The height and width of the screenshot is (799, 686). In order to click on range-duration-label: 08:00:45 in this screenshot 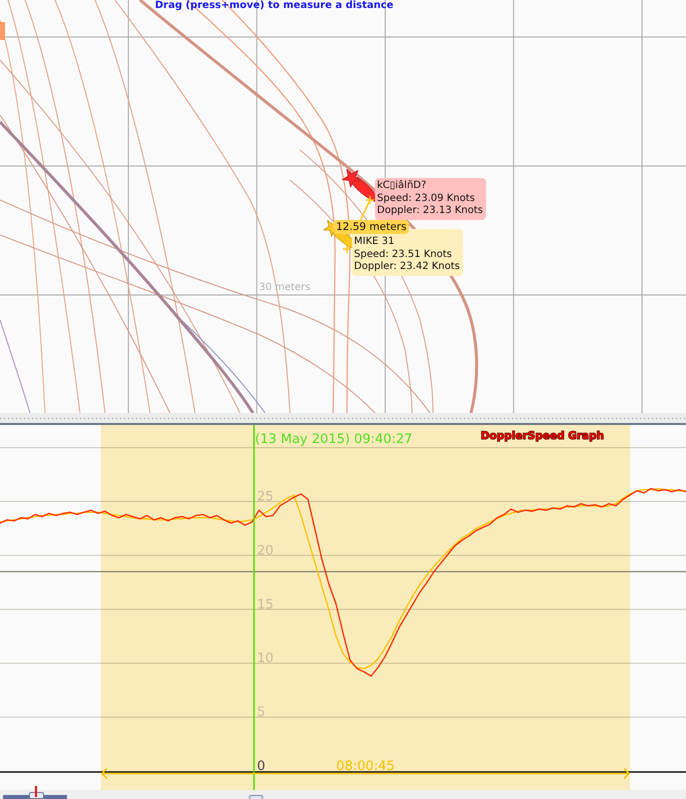, I will do `click(365, 766)`.